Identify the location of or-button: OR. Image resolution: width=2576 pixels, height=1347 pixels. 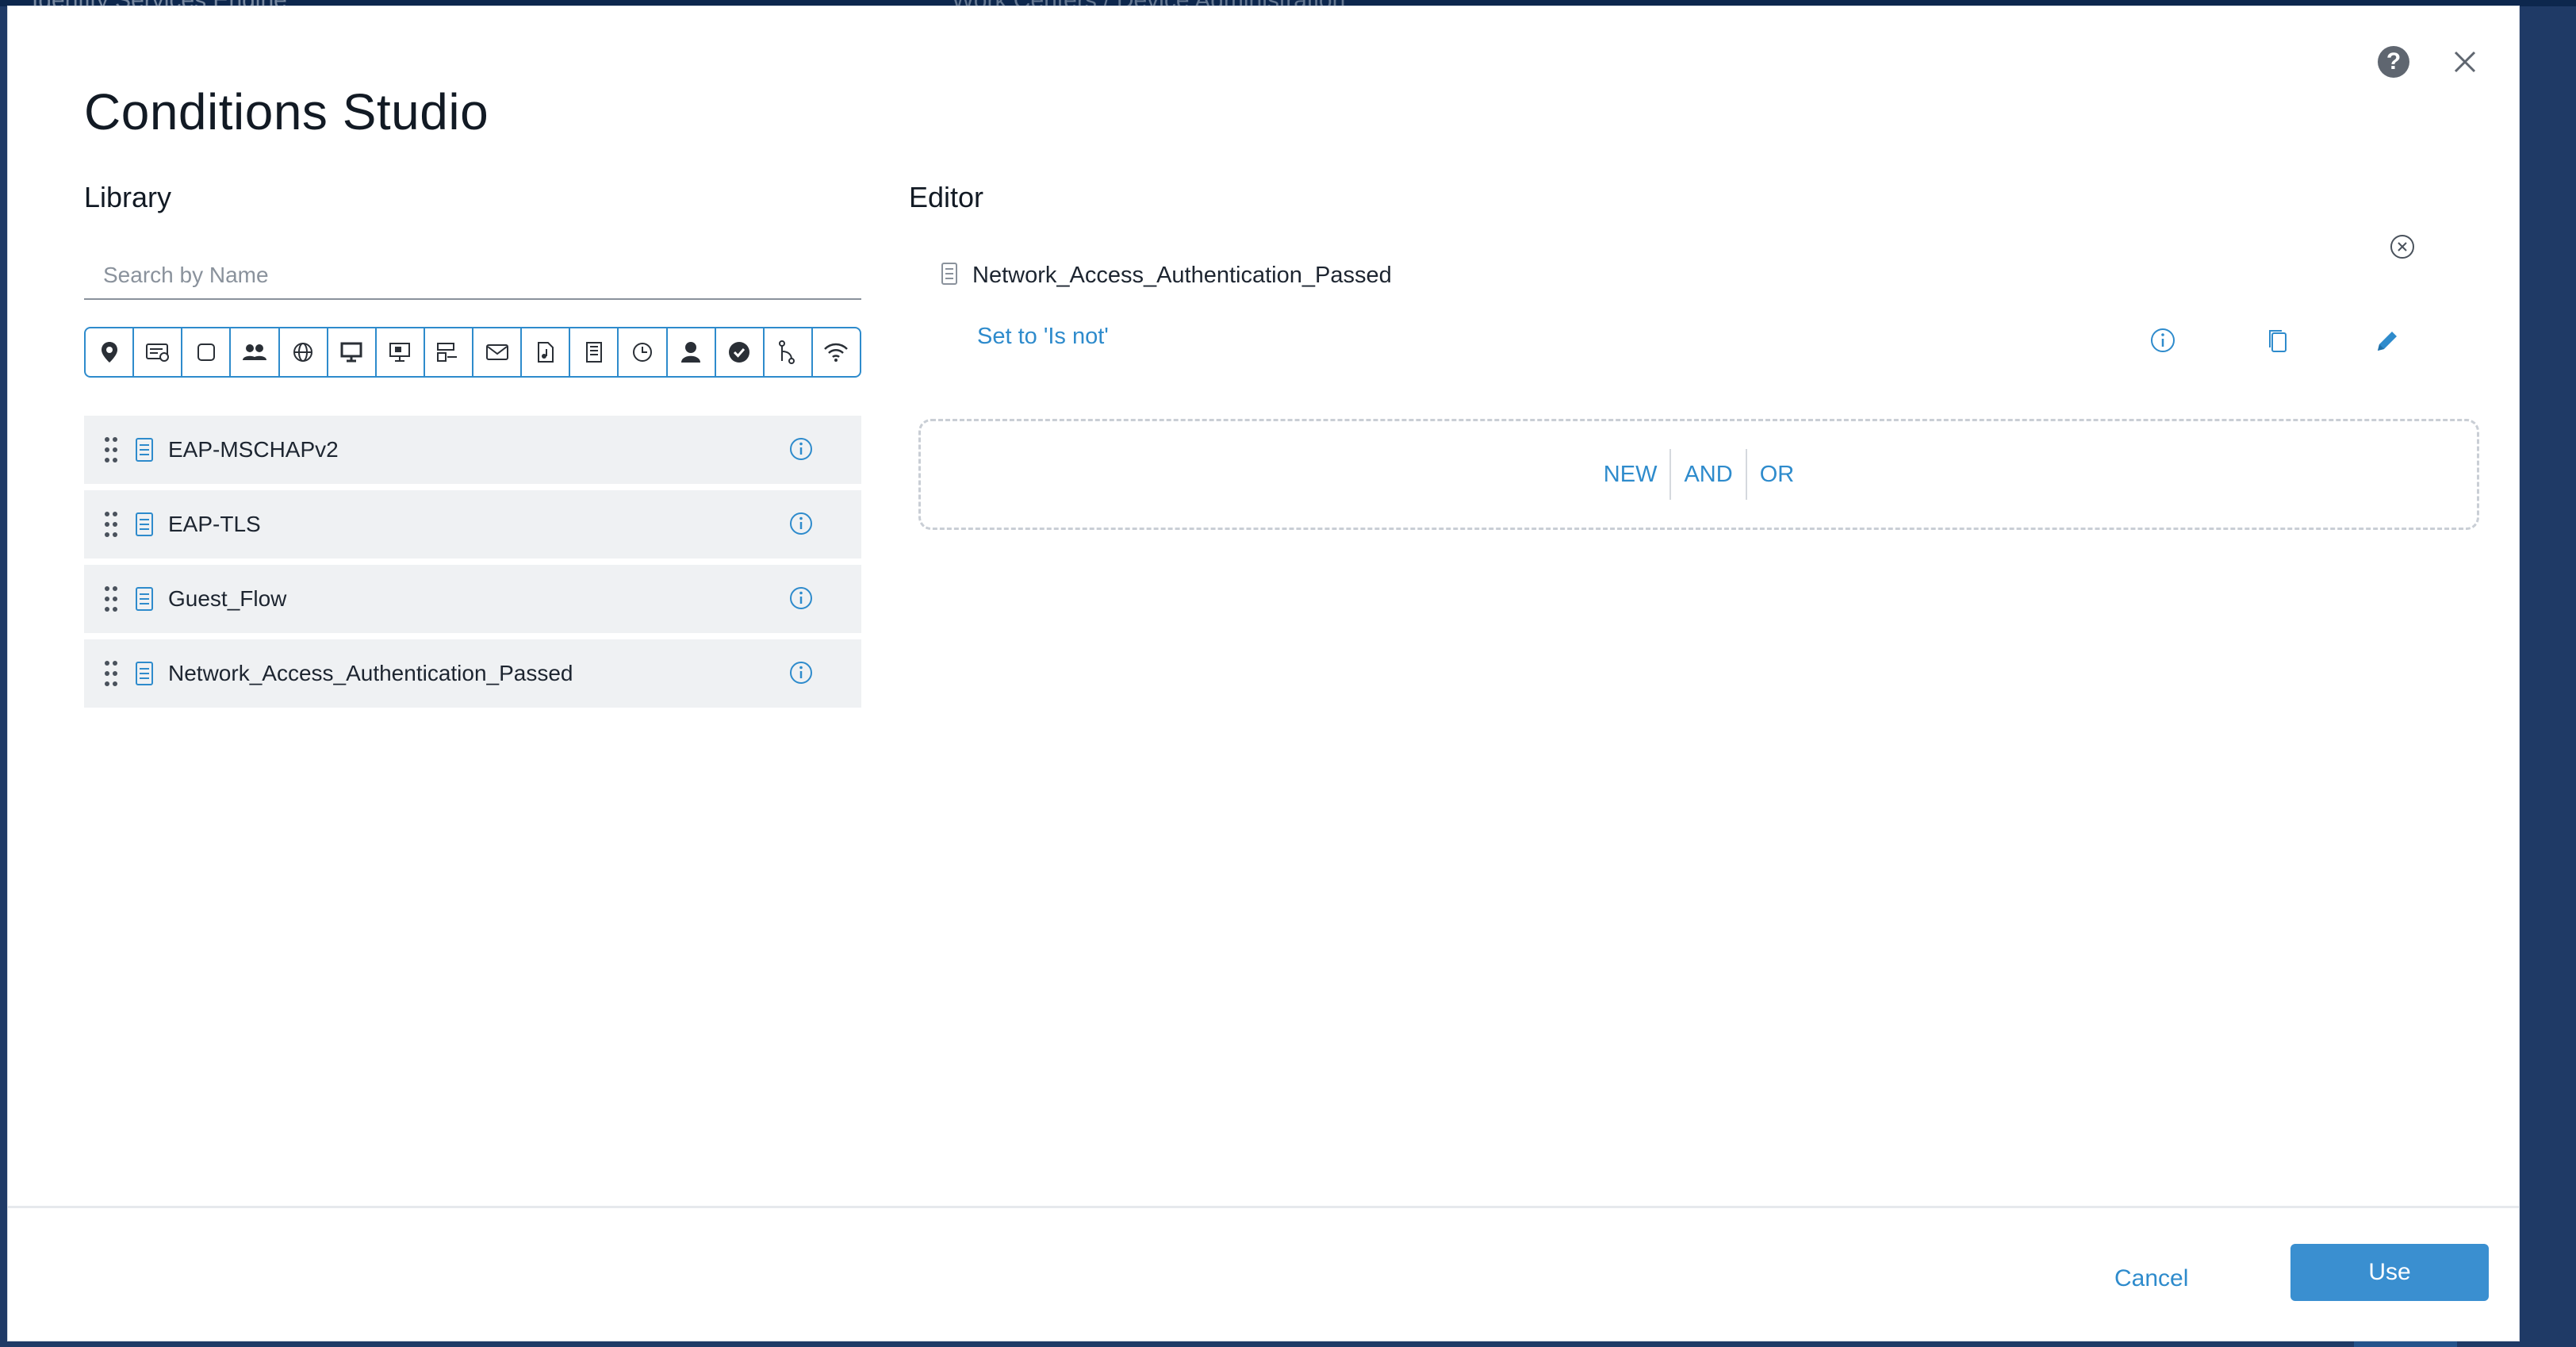
(1777, 474).